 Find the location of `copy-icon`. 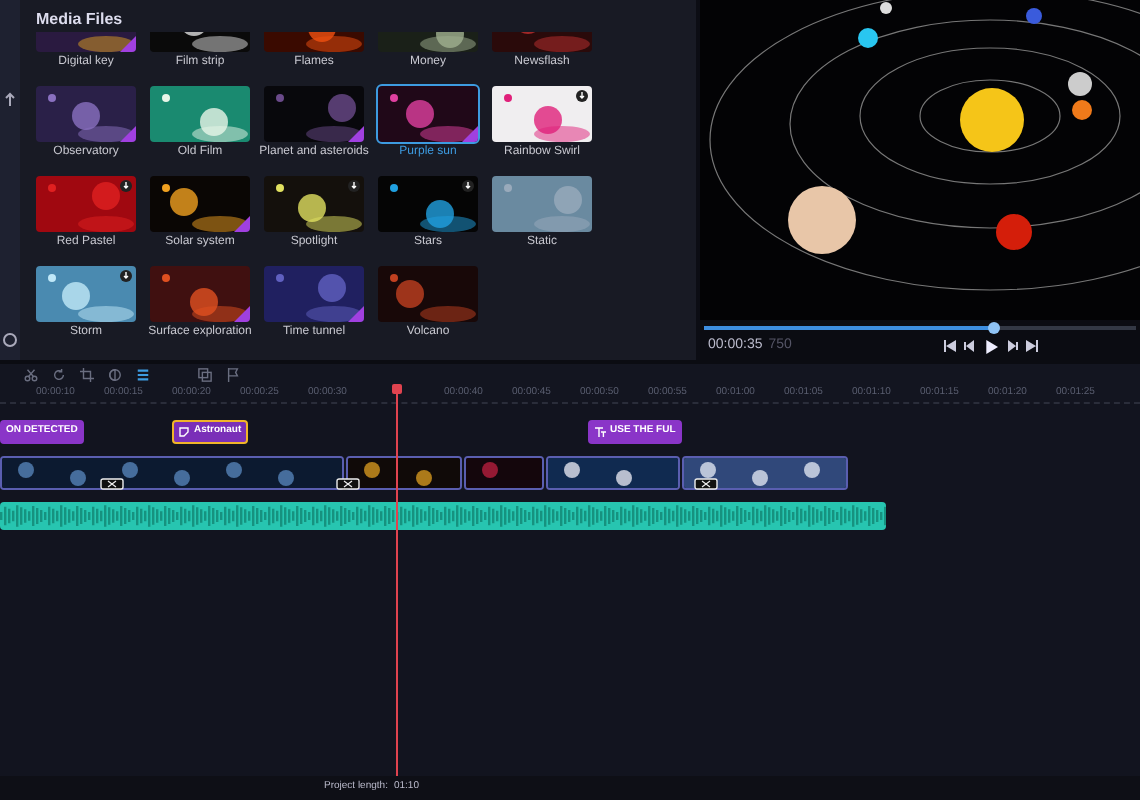

copy-icon is located at coordinates (205, 374).